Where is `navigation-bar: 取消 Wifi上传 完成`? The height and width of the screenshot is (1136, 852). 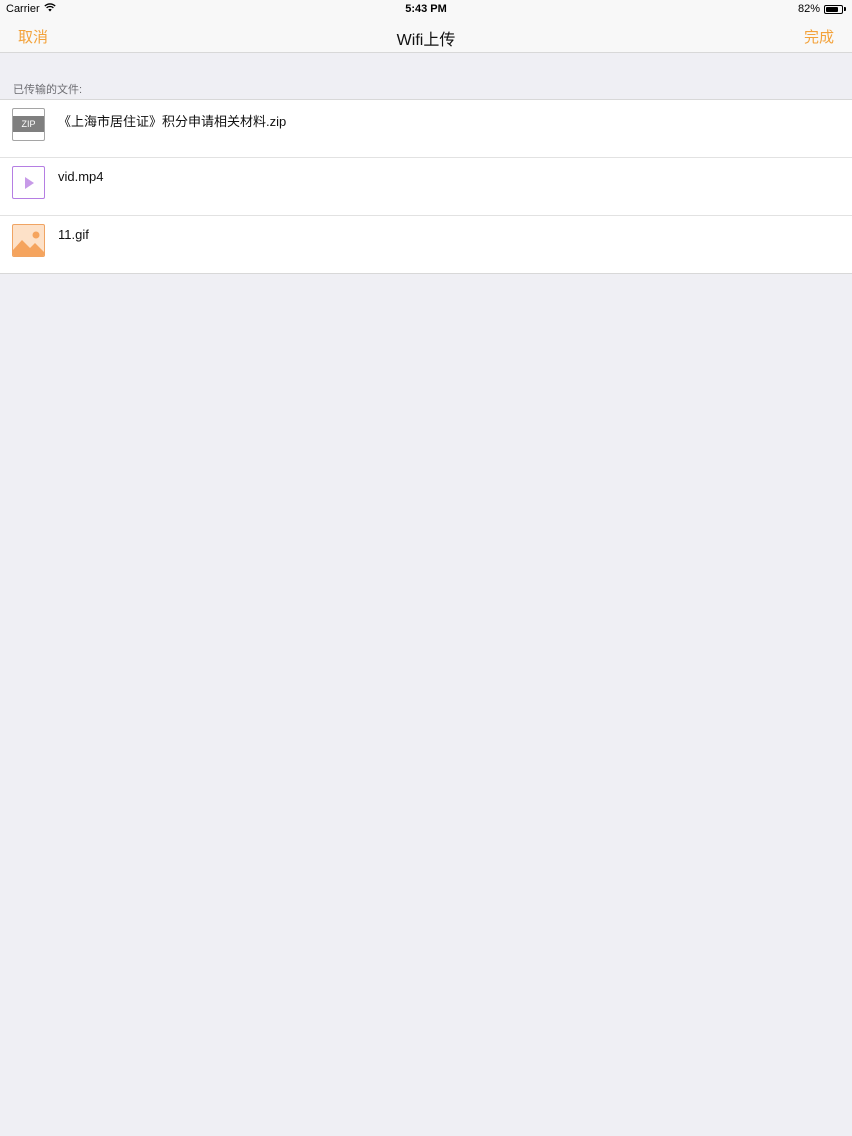 navigation-bar: 取消 Wifi上传 完成 is located at coordinates (426, 35).